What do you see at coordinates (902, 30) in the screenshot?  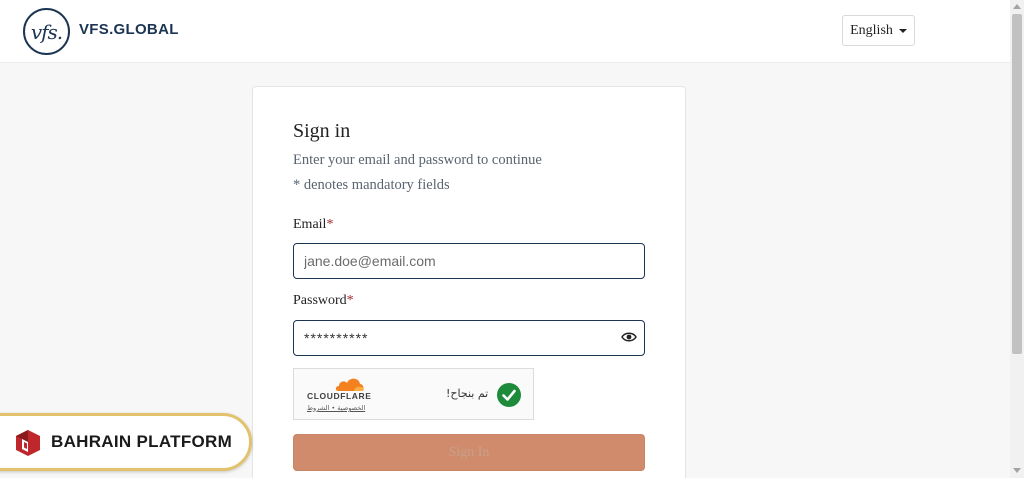 I see `caret-down-icon` at bounding box center [902, 30].